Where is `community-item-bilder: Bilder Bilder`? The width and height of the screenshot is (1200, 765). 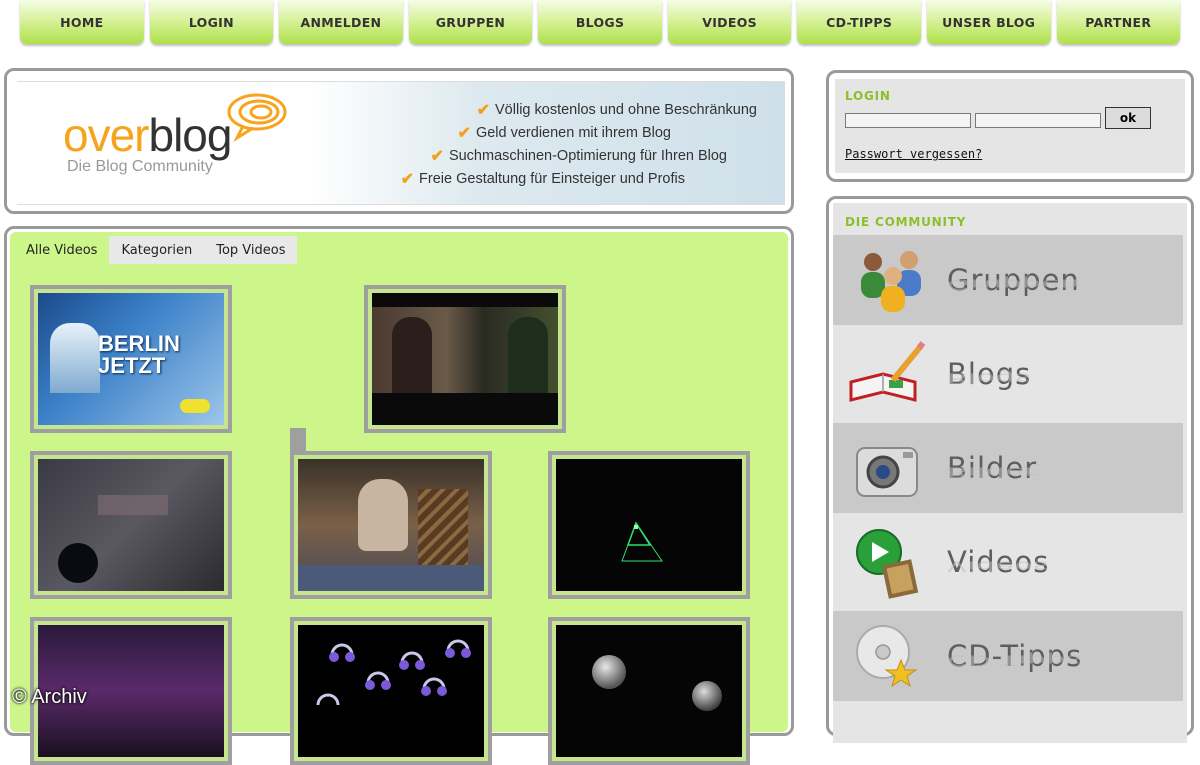
community-item-bilder: Bilder Bilder is located at coordinates (1008, 468).